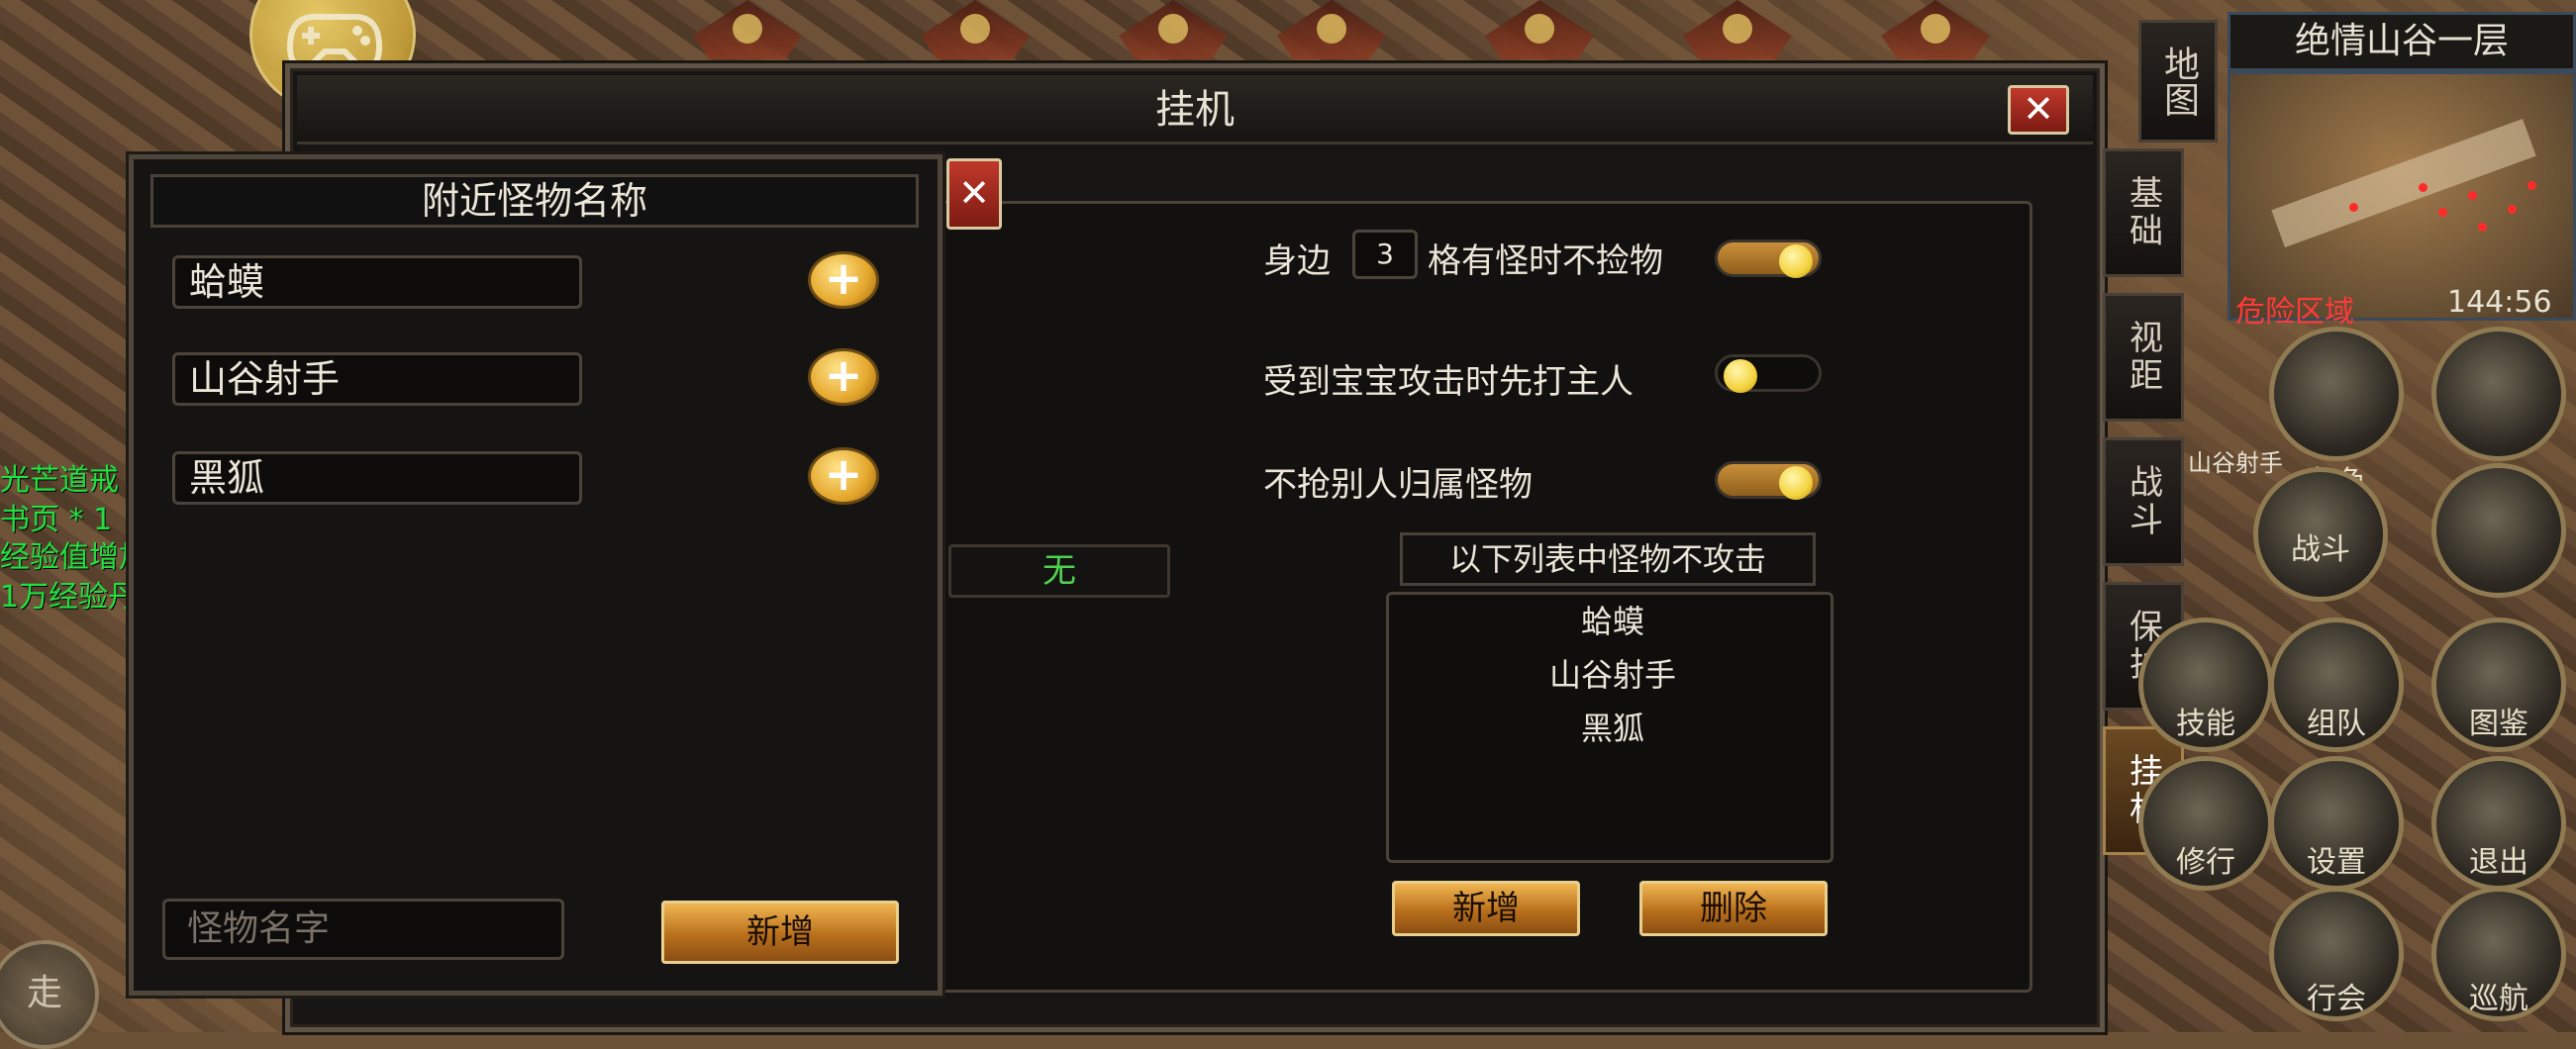  Describe the element at coordinates (1449, 382) in the screenshot. I see `attack-owner-label: 受到宝宝攻击时先打主人` at that location.